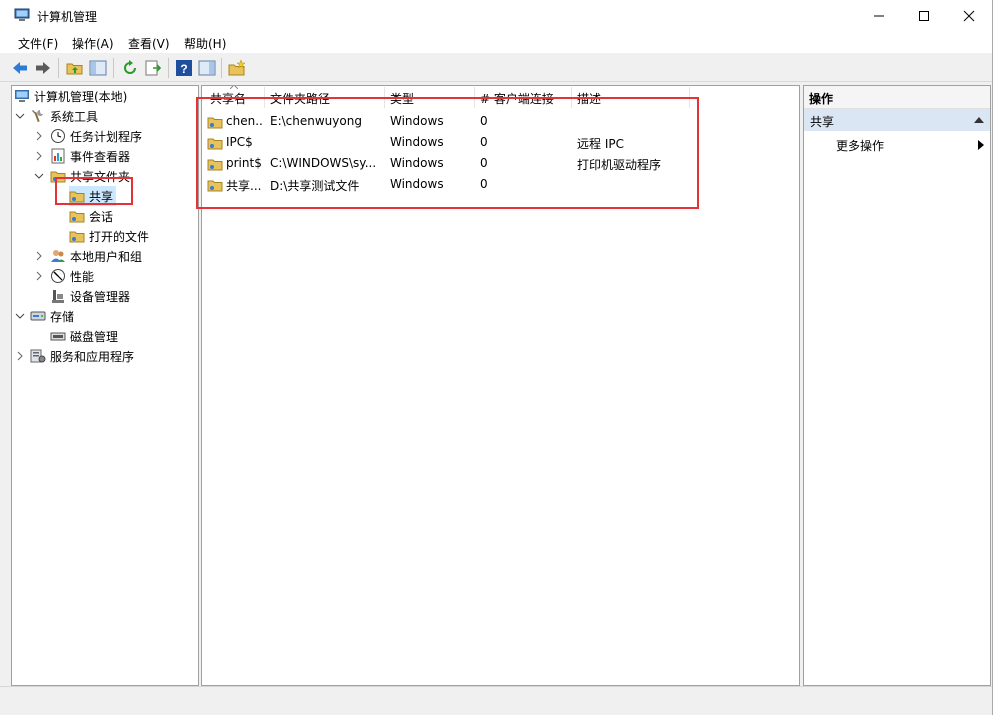 The image size is (1000, 715). I want to click on help-icon: ?, so click(184, 68).